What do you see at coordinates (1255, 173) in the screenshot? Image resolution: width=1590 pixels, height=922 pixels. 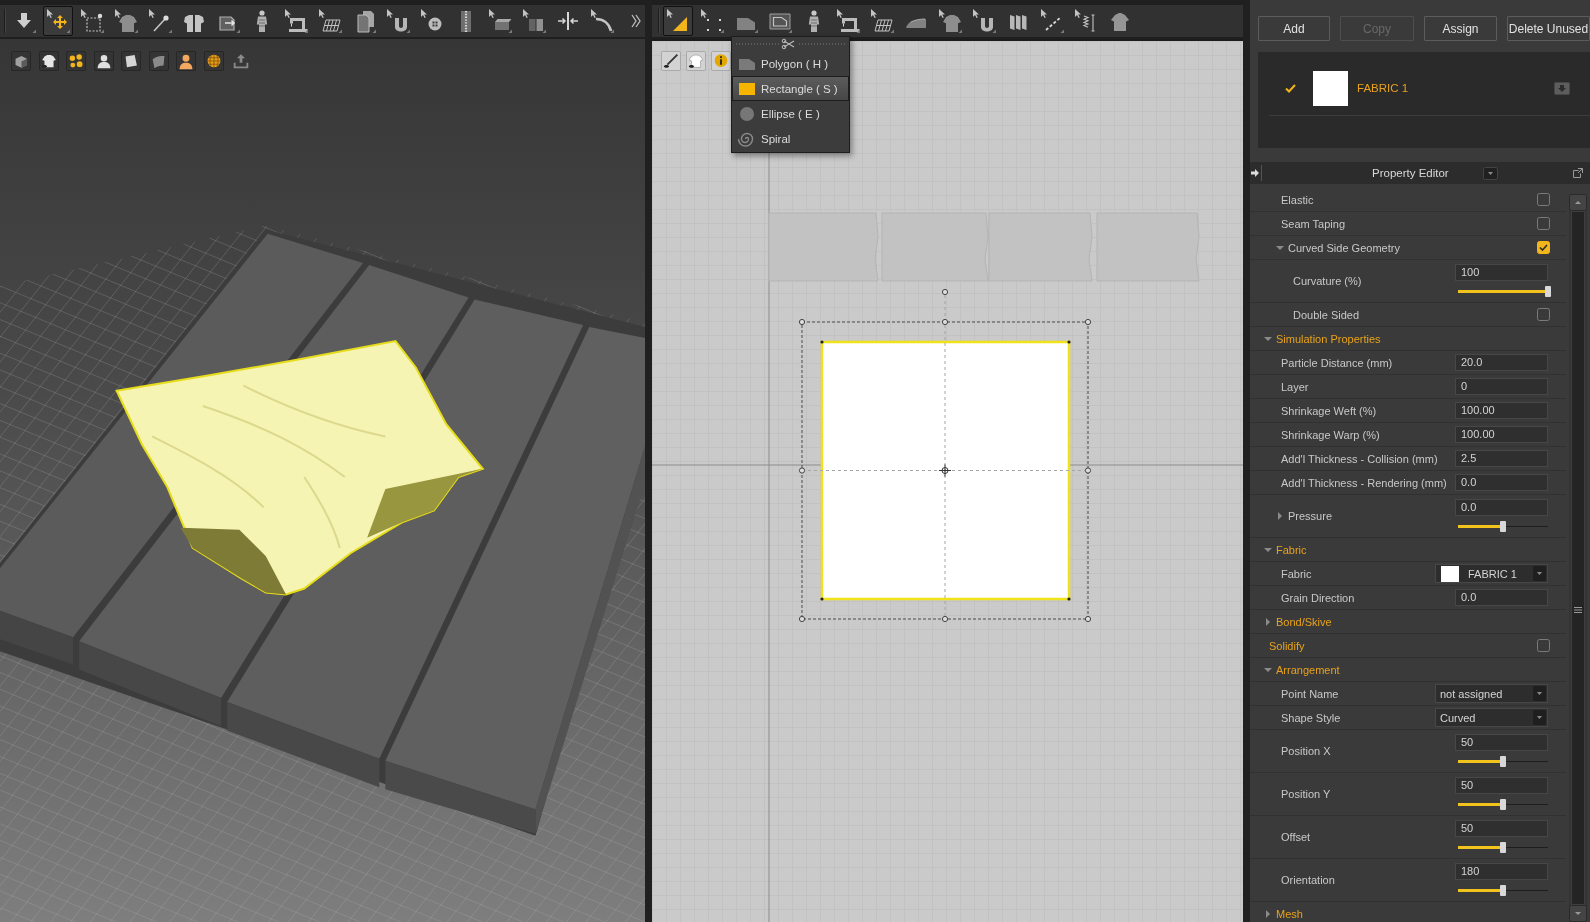 I see `arrow-right-icon` at bounding box center [1255, 173].